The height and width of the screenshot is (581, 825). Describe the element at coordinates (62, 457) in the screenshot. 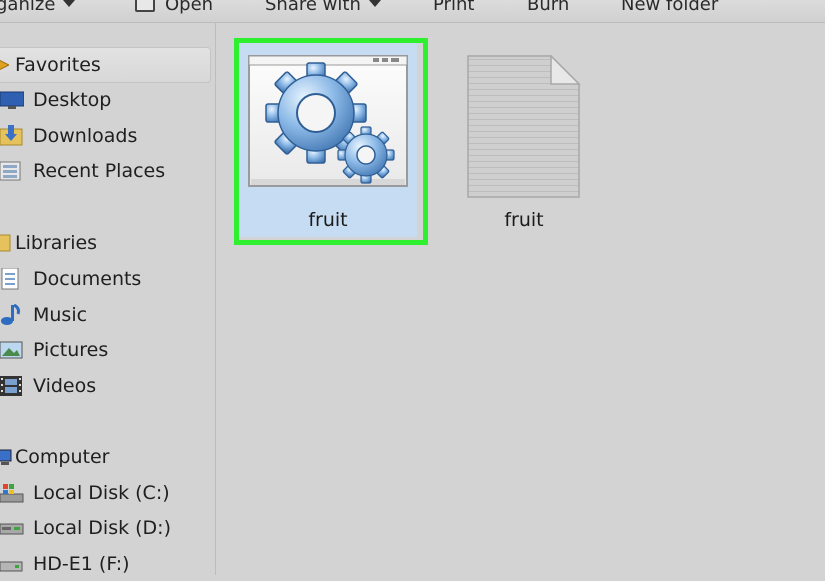

I see `nav-computer-label: Computer` at that location.